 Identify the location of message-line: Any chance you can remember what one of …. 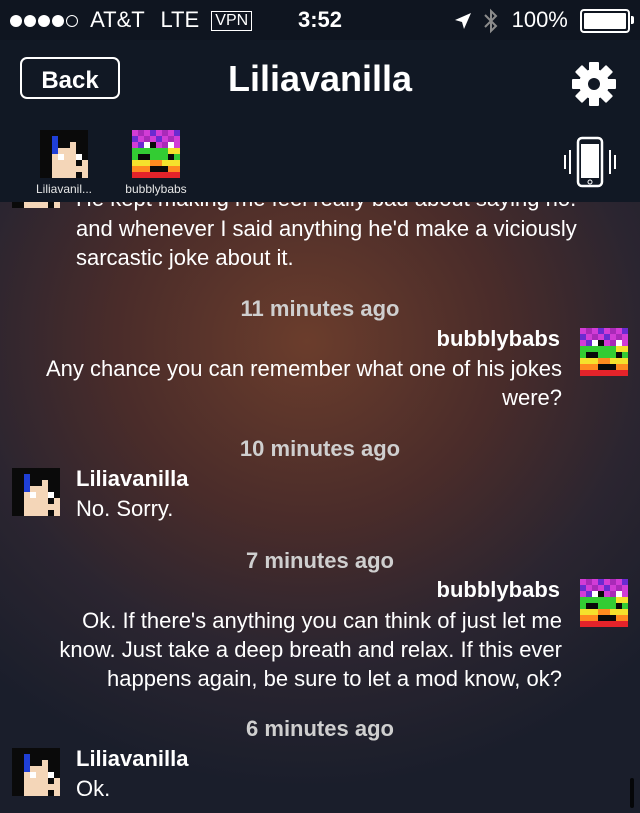
(303, 368).